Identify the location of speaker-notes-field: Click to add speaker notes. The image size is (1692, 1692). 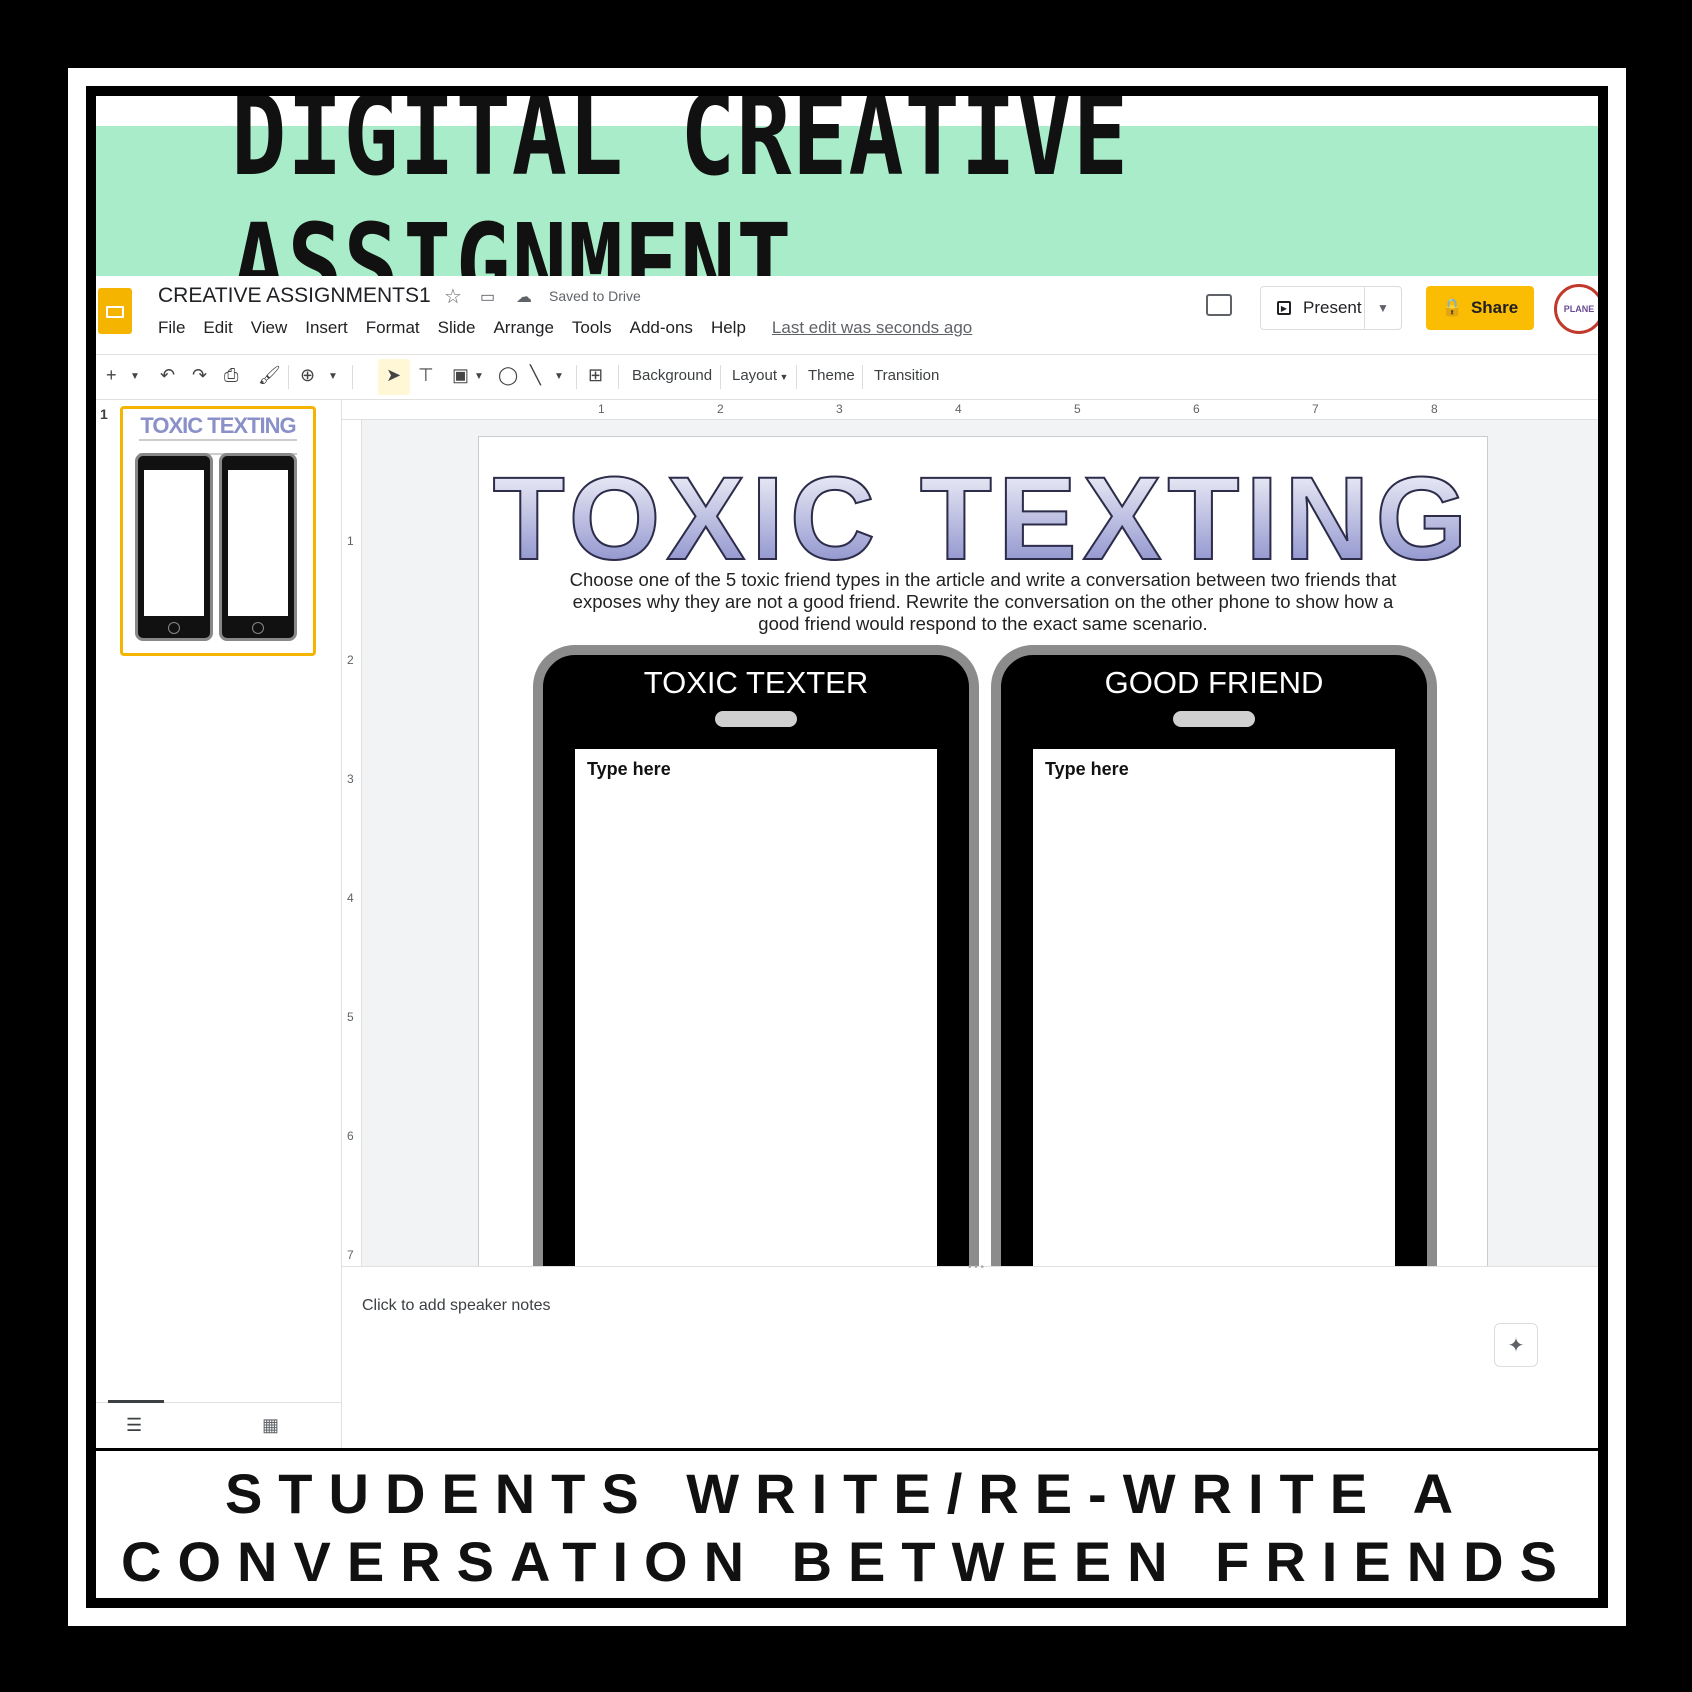
(456, 1306).